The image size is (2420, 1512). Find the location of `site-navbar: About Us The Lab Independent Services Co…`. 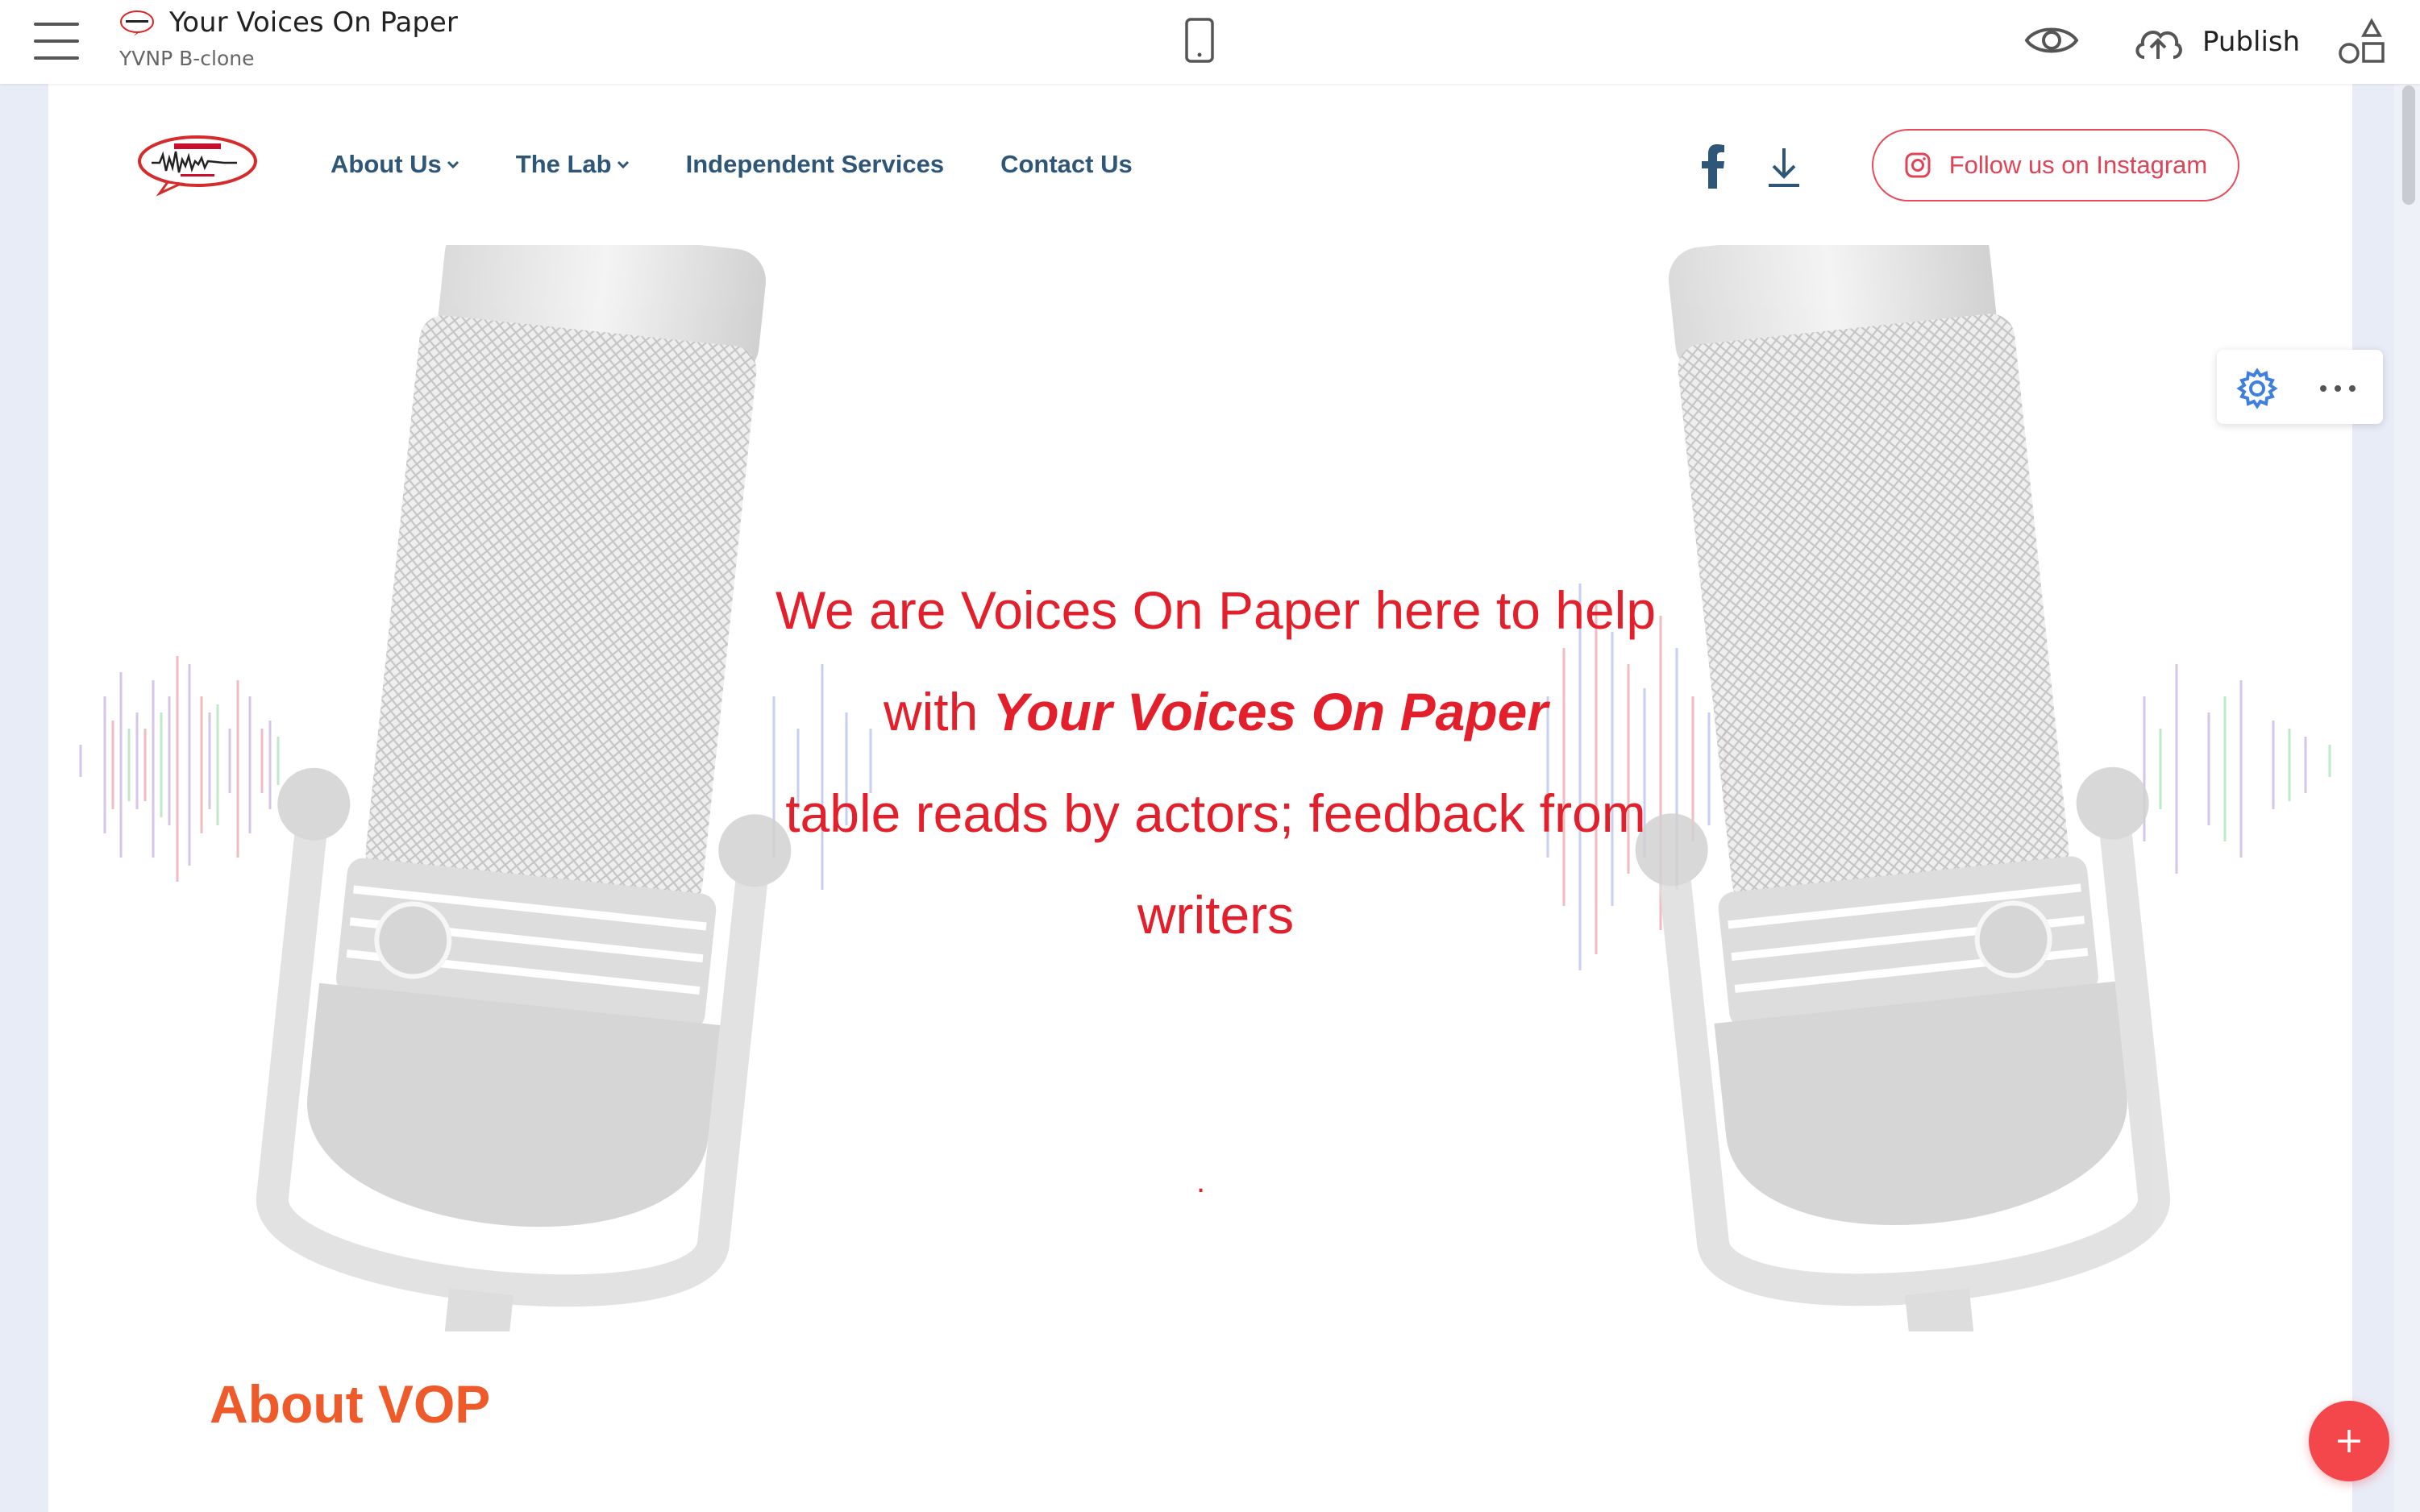

site-navbar: About Us The Lab Independent Services Co… is located at coordinates (1200, 164).